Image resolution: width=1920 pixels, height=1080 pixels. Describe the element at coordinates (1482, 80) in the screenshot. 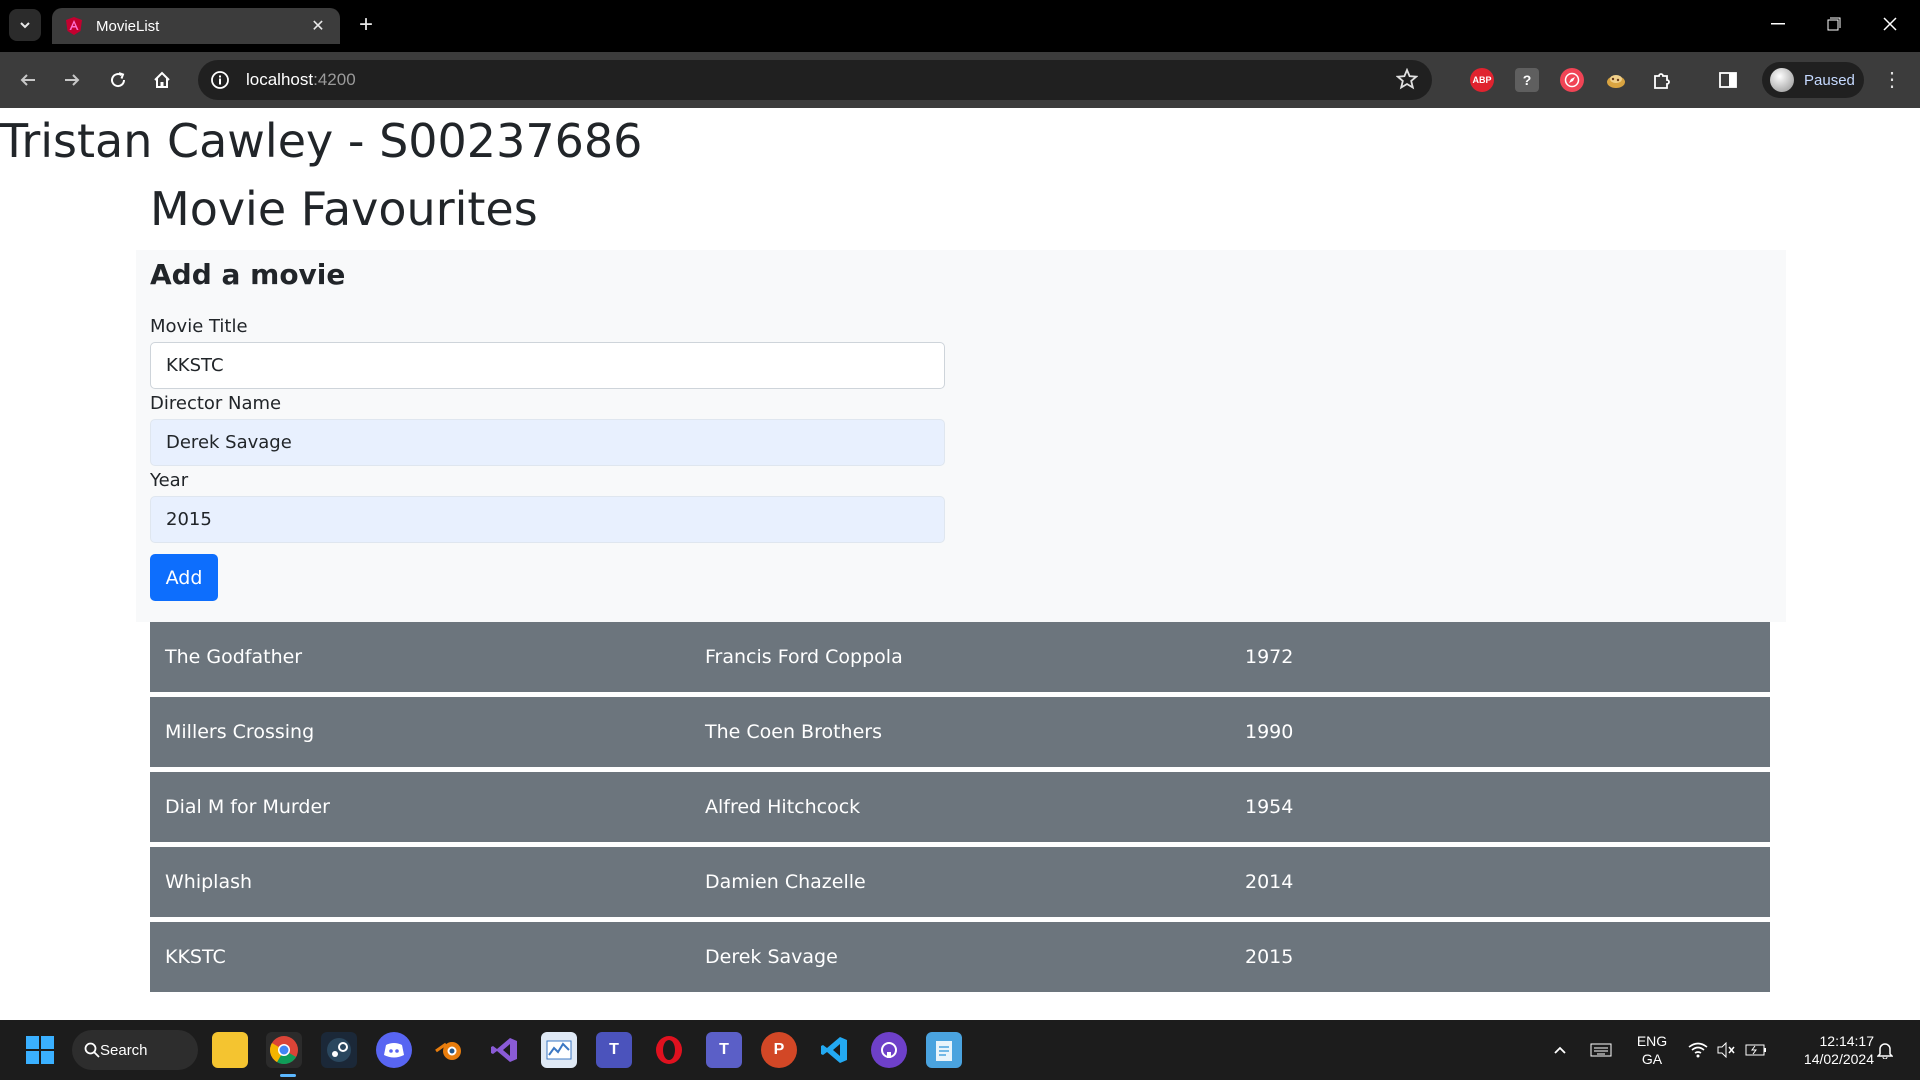

I see `adblock-plus-icon: ABP` at that location.